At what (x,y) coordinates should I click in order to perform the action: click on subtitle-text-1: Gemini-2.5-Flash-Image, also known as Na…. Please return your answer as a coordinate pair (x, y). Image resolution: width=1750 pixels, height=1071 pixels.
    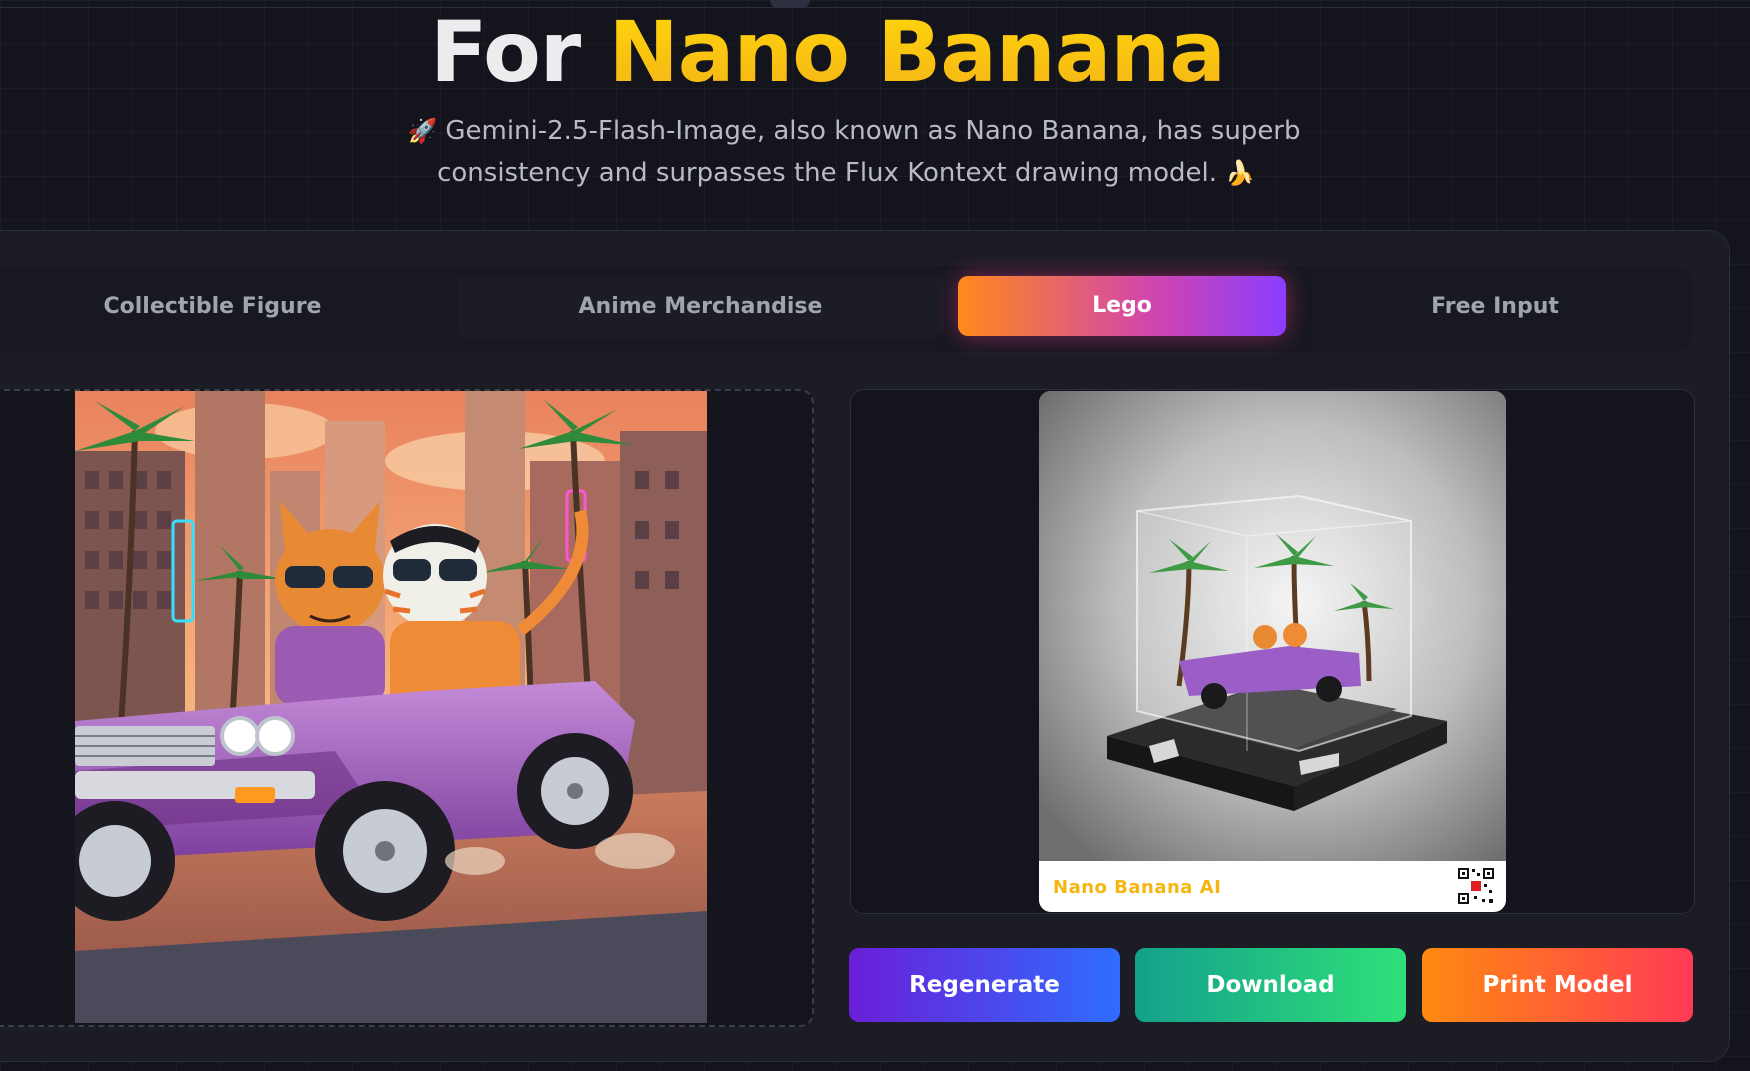
    Looking at the image, I should click on (873, 131).